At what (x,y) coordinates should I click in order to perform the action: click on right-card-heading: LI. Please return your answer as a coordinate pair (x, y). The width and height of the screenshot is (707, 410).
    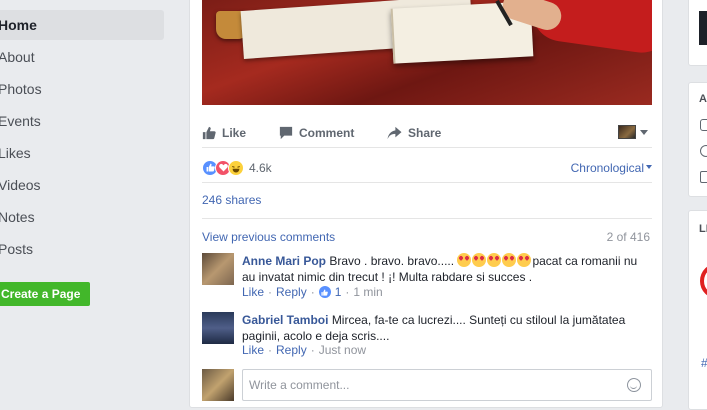
    Looking at the image, I should click on (703, 229).